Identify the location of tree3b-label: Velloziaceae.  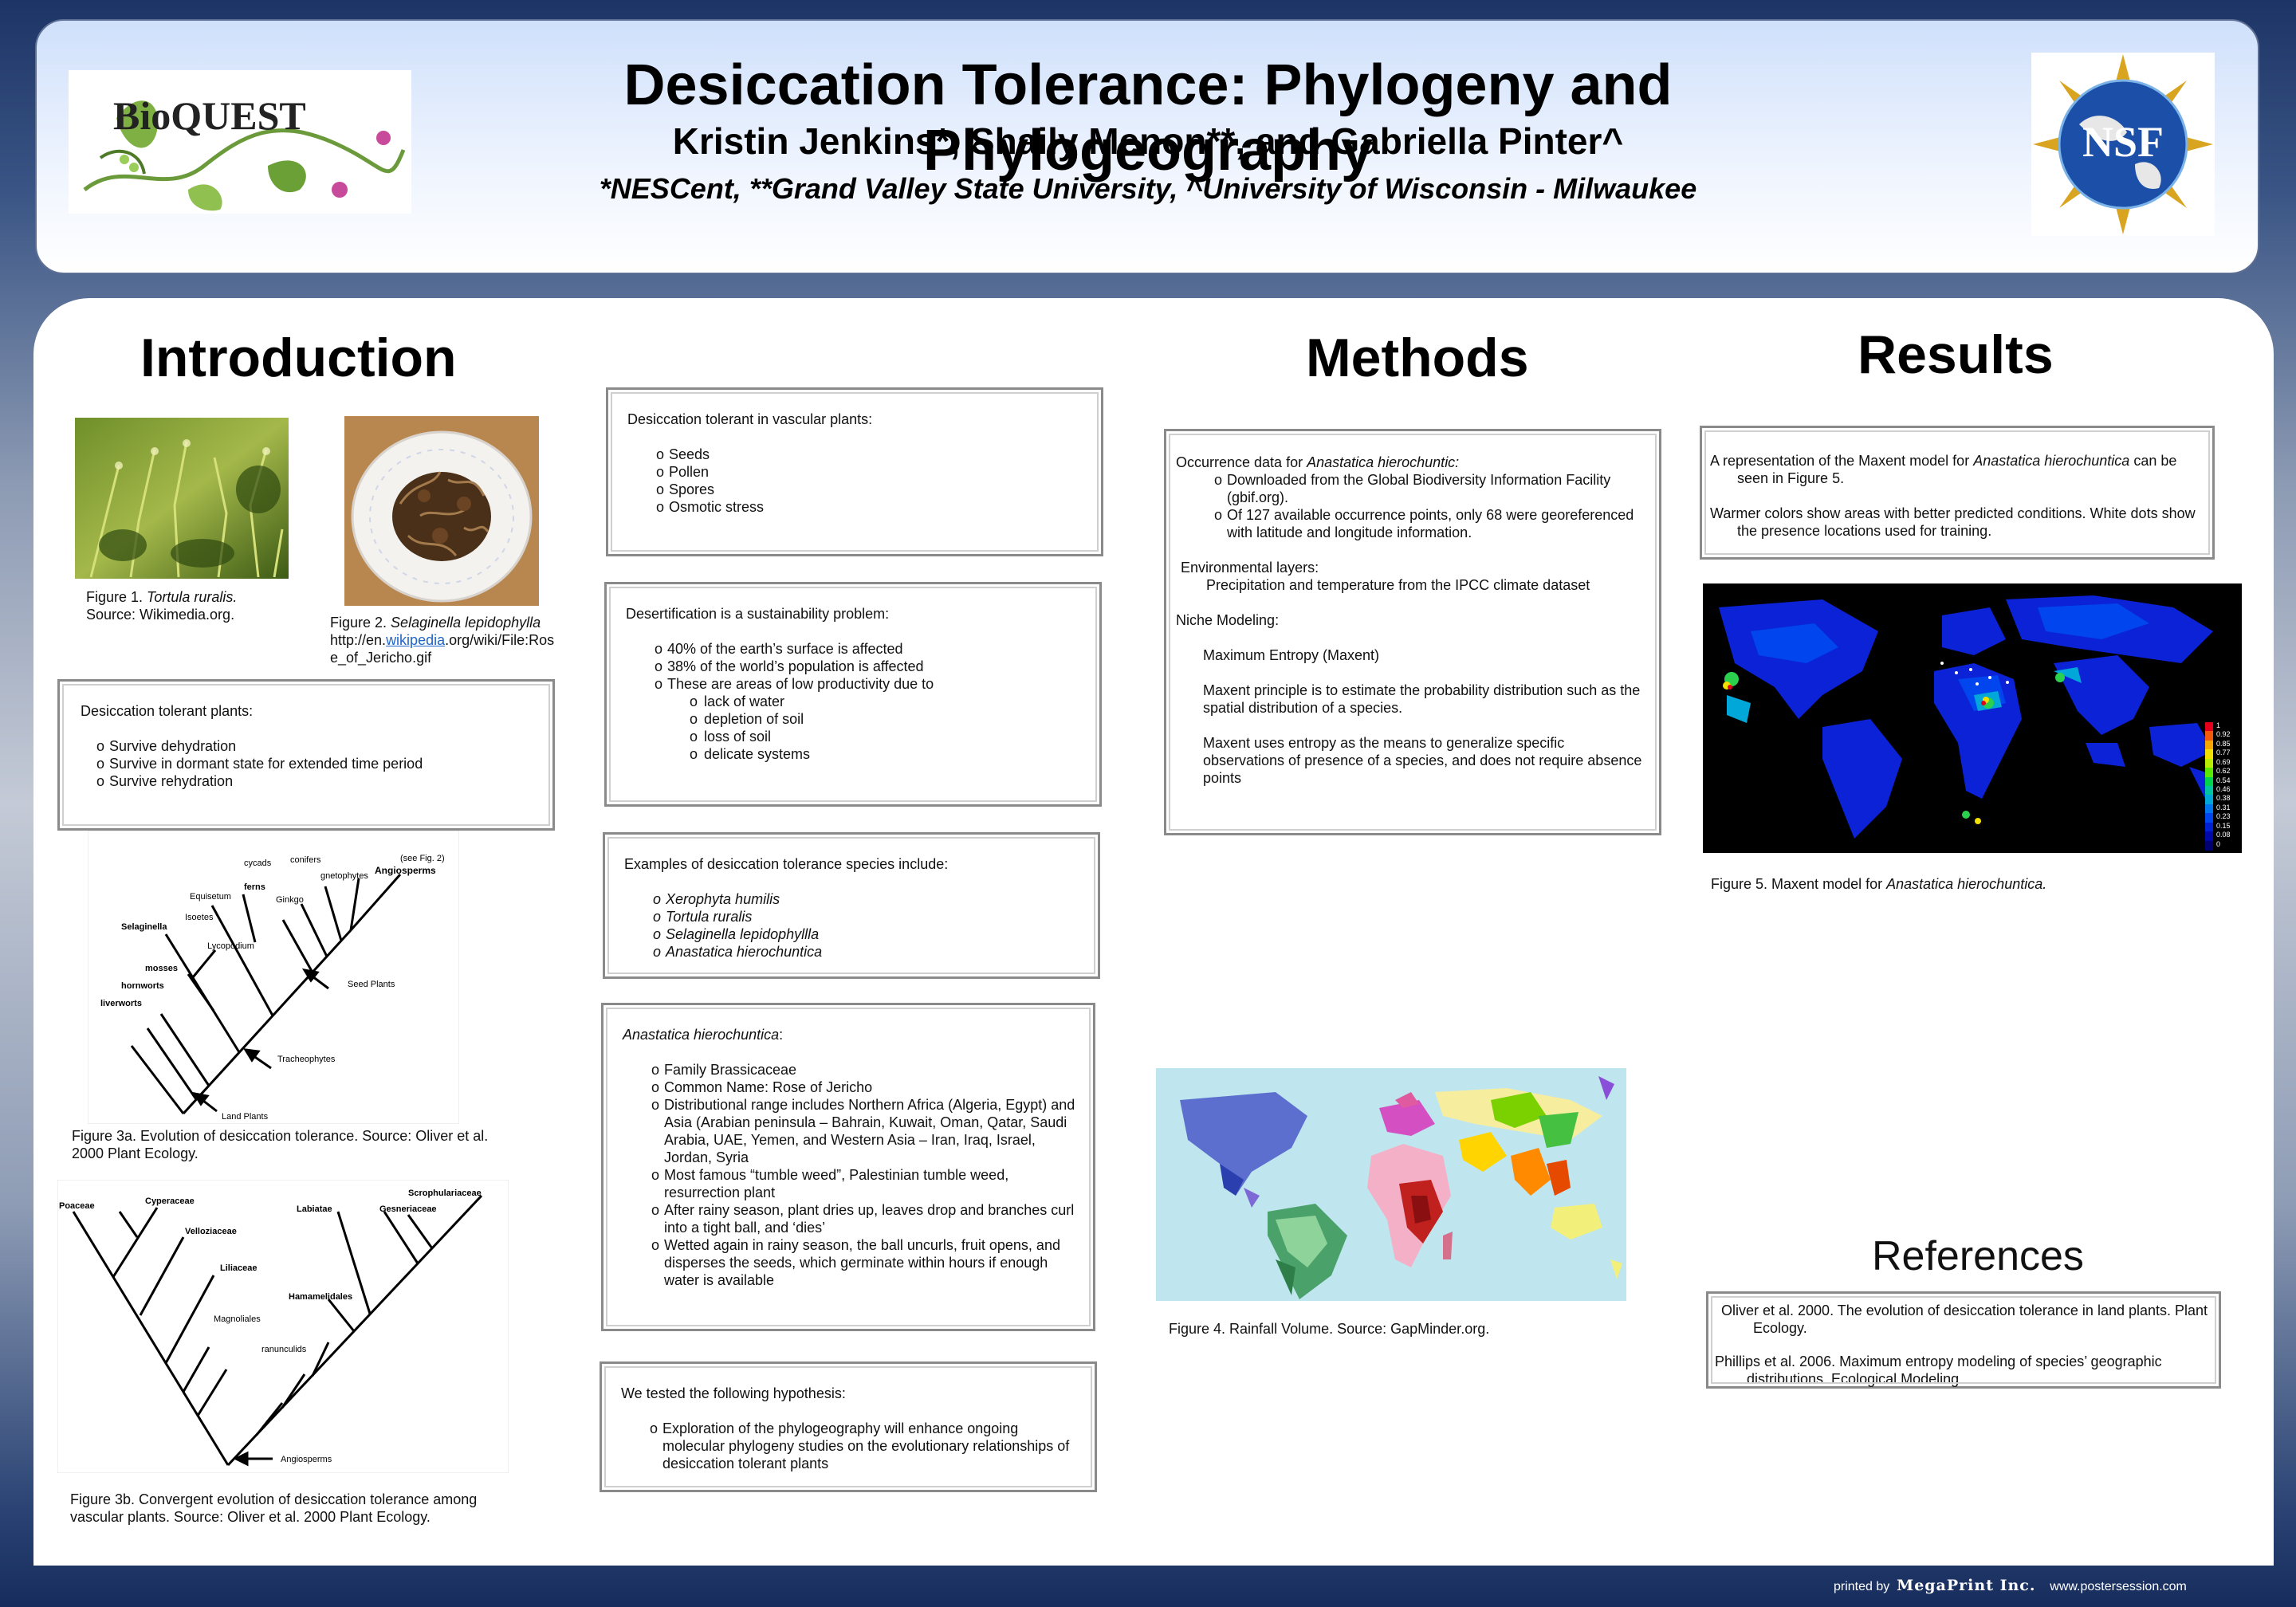
(211, 1231).